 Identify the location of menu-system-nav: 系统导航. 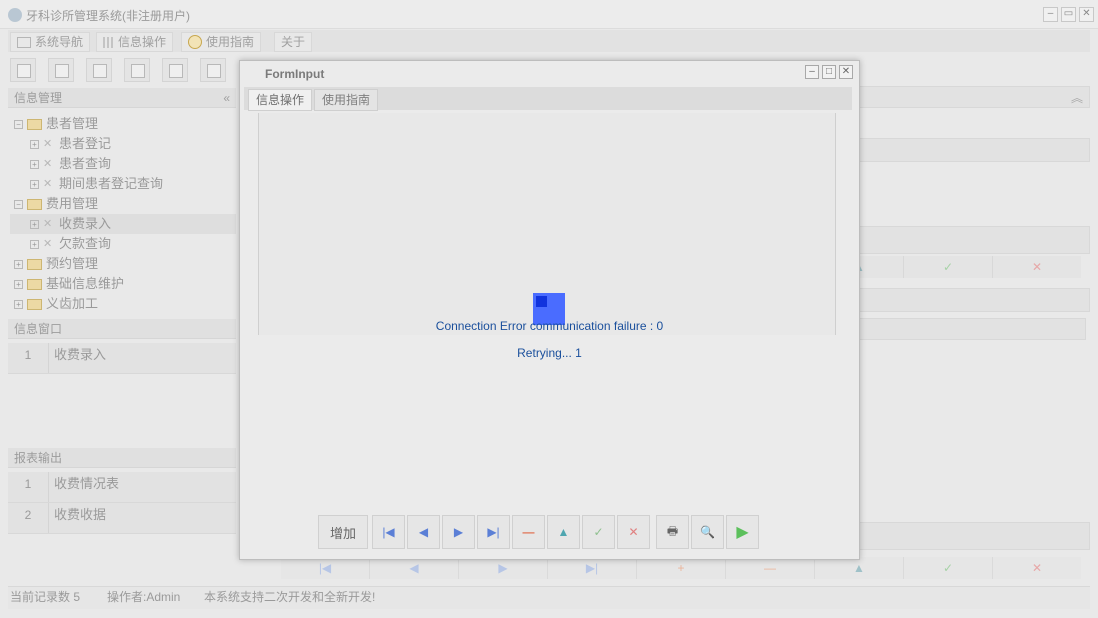
(50, 42).